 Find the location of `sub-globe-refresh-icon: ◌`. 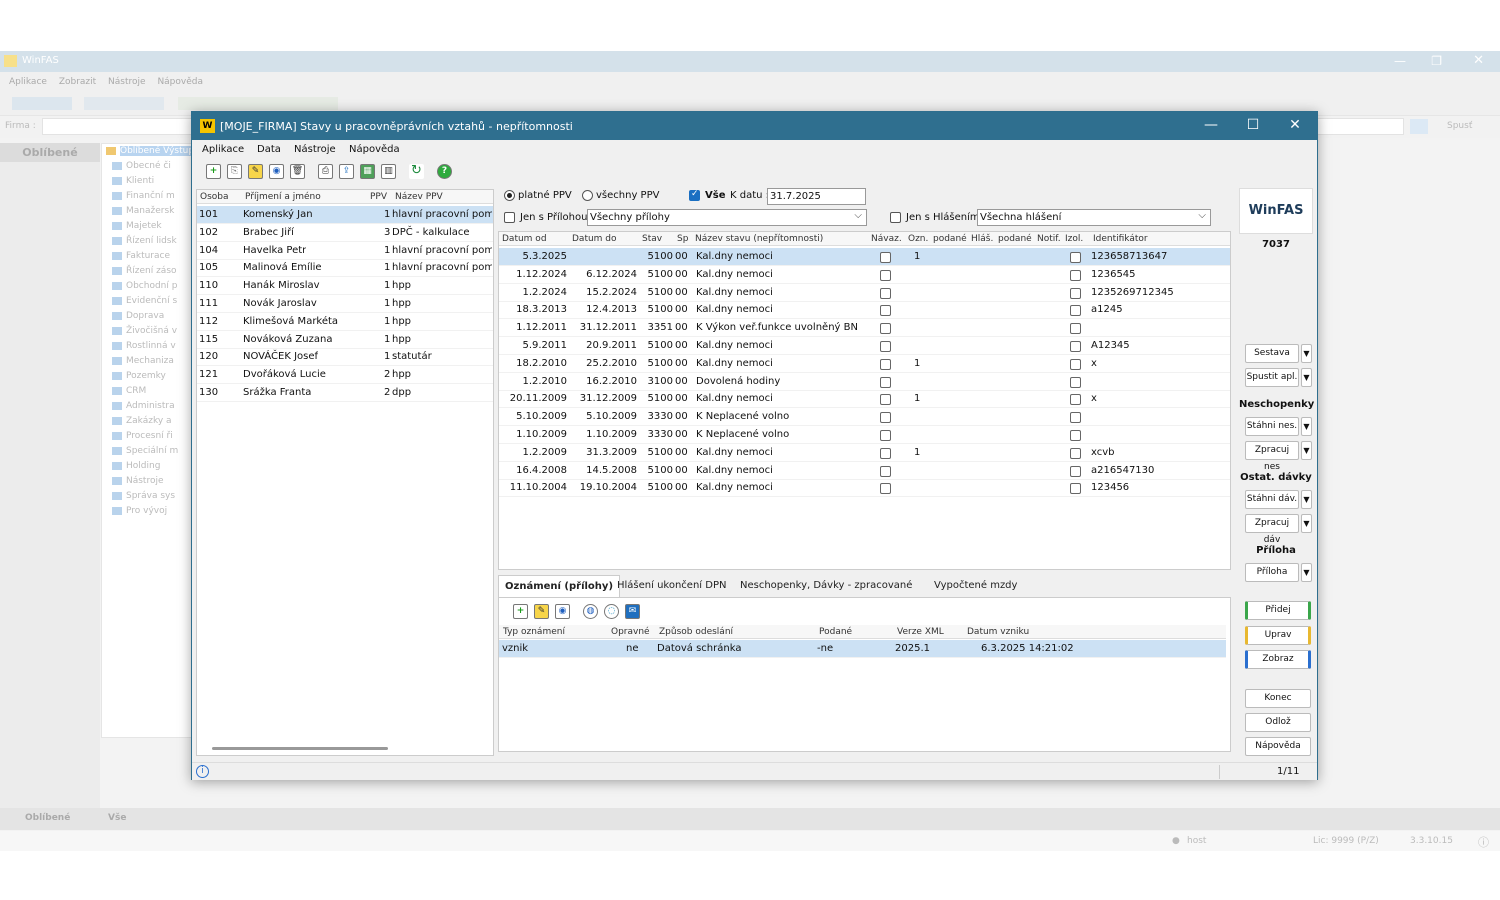

sub-globe-refresh-icon: ◌ is located at coordinates (611, 611).